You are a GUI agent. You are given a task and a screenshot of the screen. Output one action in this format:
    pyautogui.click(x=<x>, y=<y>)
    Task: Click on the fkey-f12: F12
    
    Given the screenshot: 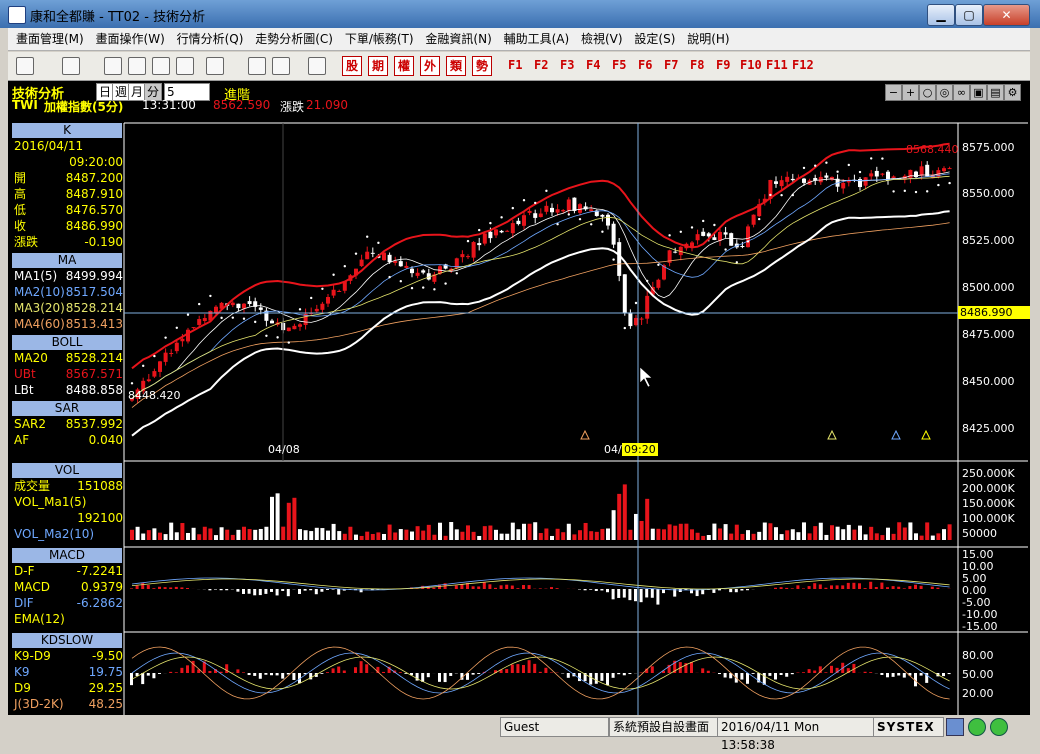 What is the action you would take?
    pyautogui.click(x=803, y=65)
    